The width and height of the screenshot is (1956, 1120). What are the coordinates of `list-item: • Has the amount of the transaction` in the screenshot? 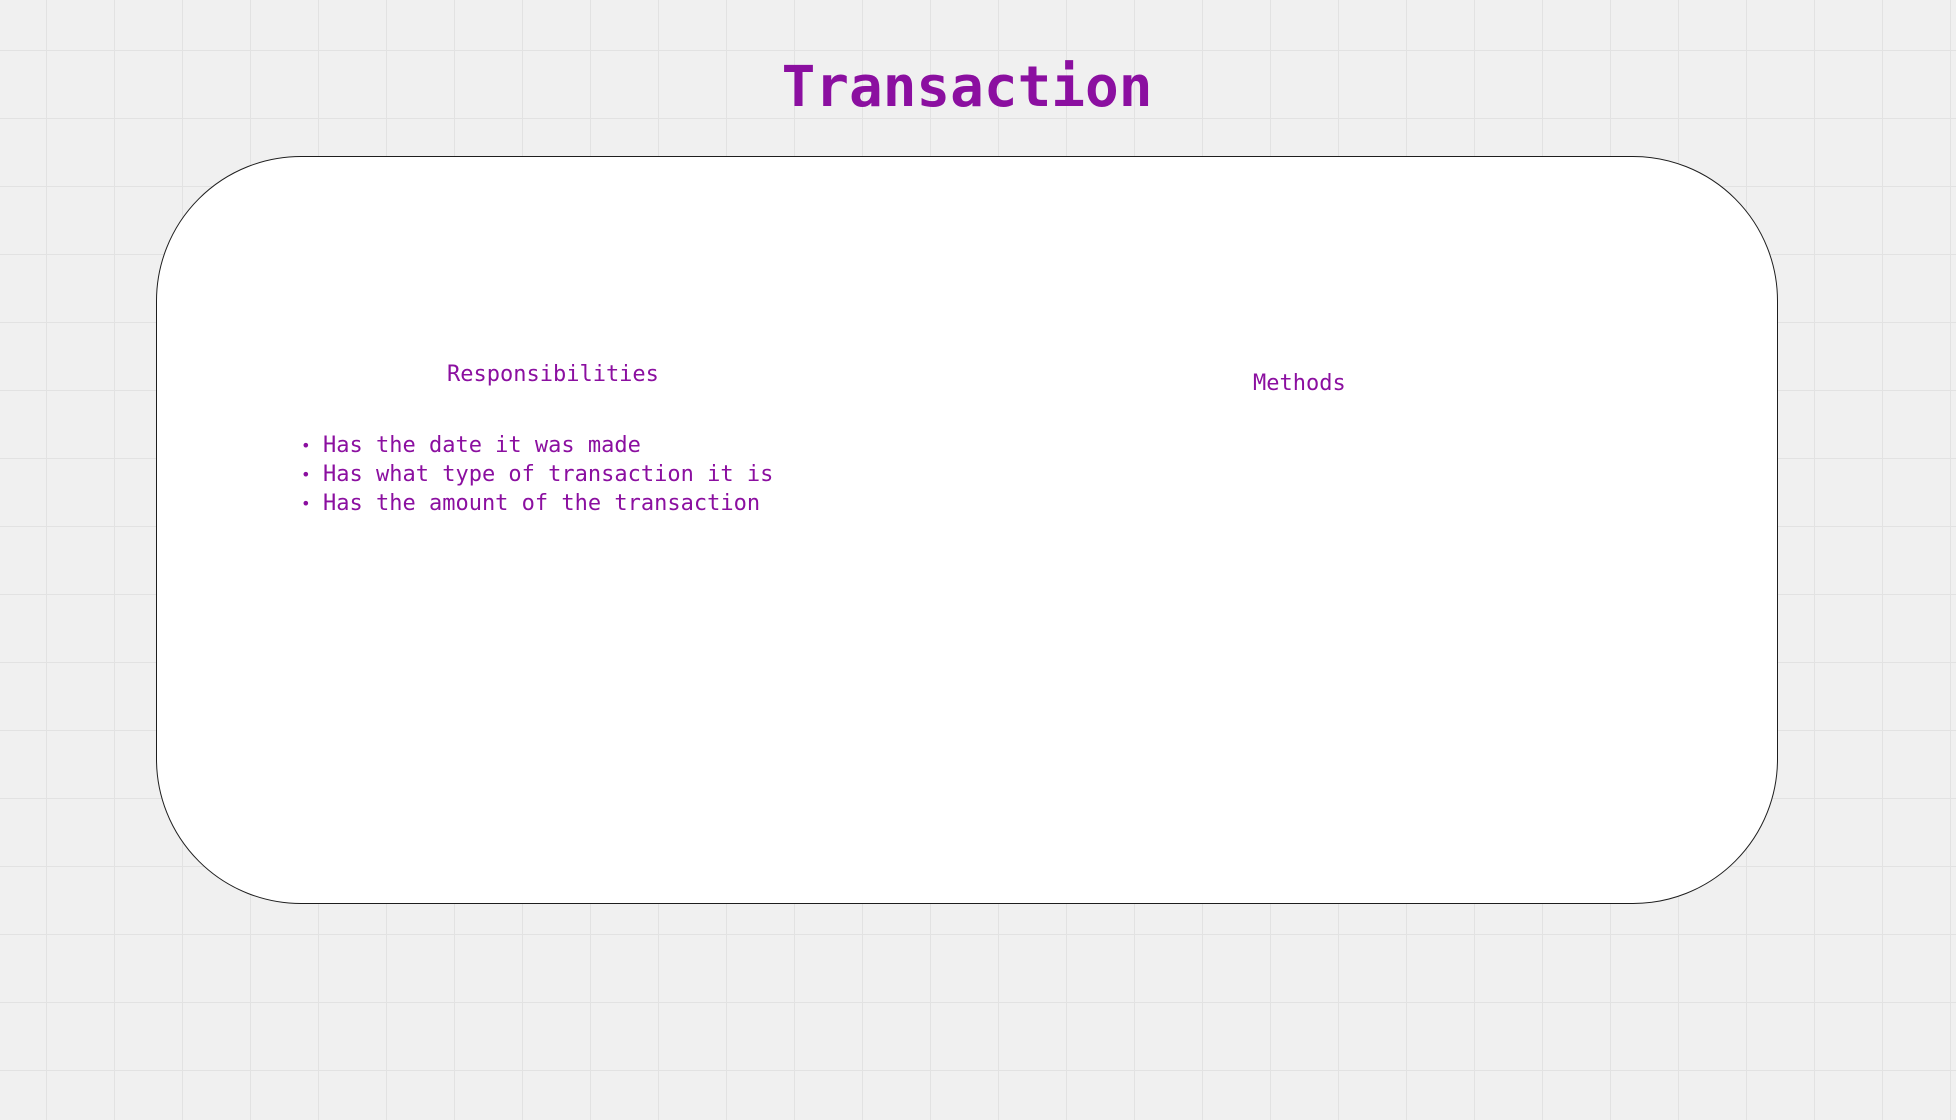 It's located at (535, 503).